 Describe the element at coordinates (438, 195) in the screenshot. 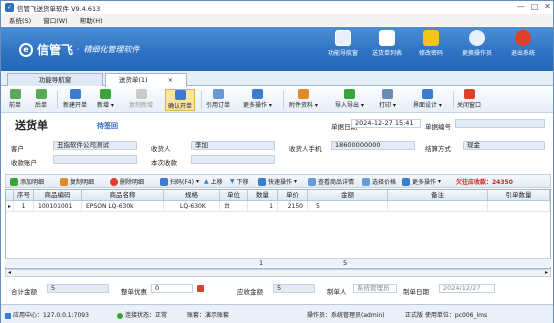

I see `col-header-note: 备注` at that location.